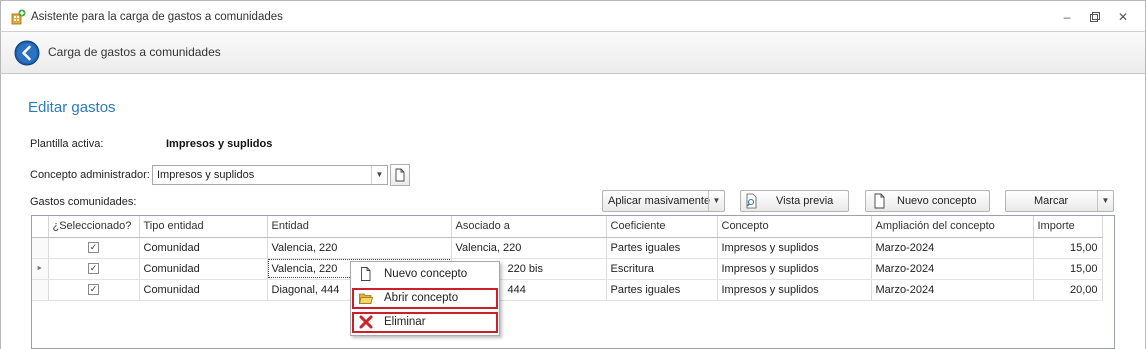 This screenshot has width=1146, height=349. I want to click on restore-icon, so click(1095, 17).